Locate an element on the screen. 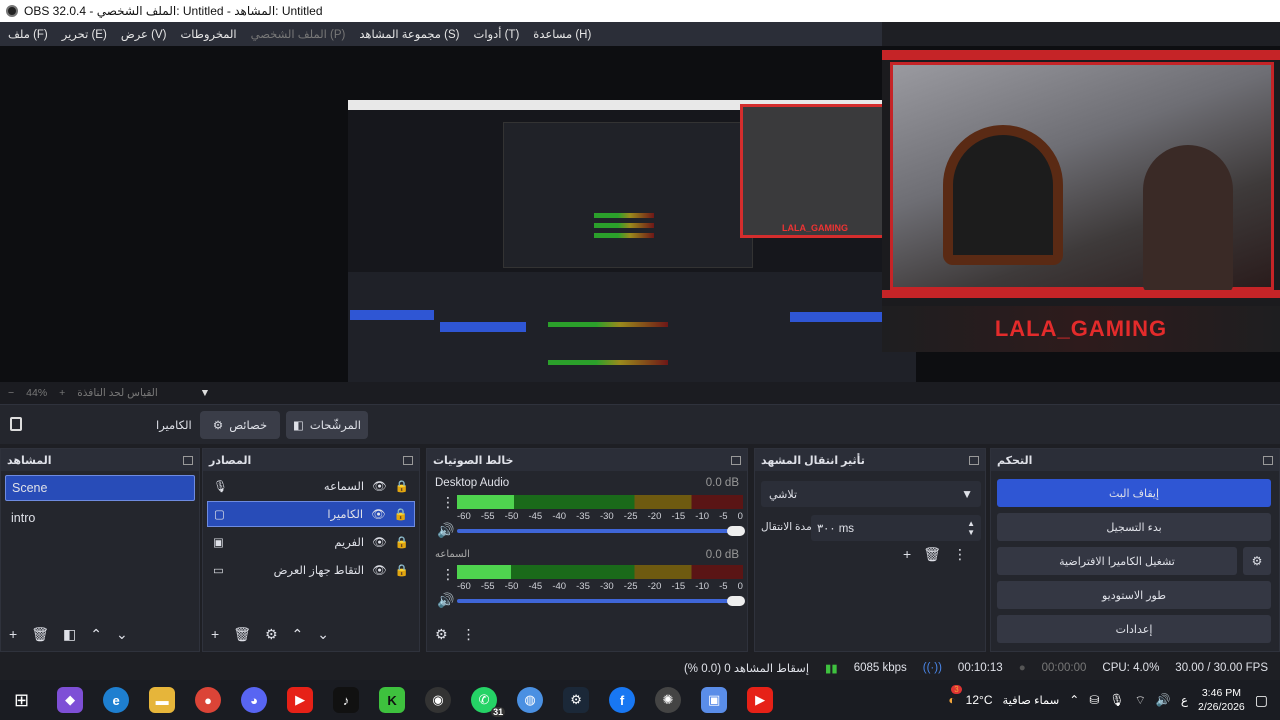 Image resolution: width=1280 pixels, height=720 pixels. menu-file: ملف (F) is located at coordinates (28, 34).